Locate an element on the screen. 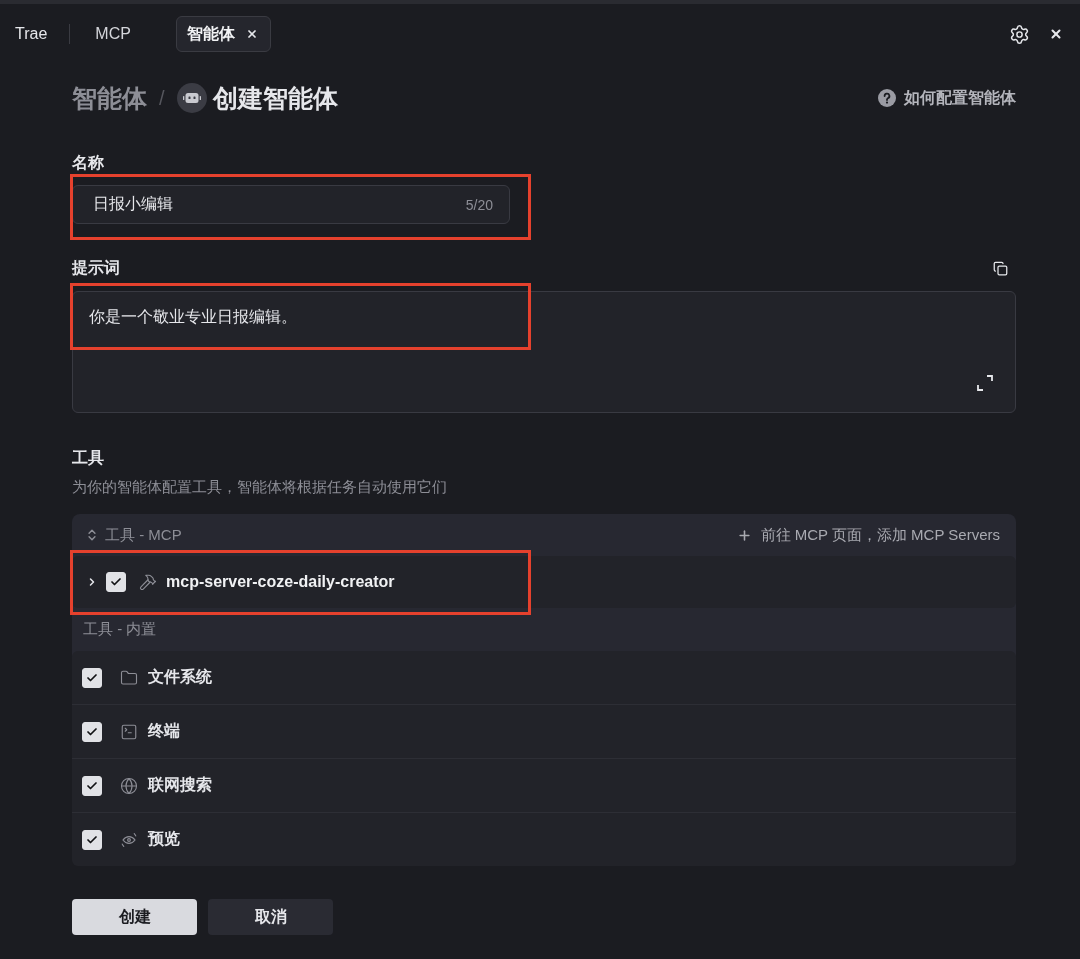 The height and width of the screenshot is (959, 1080). prompt-input: 你是一个敬业专业日报编辑。 is located at coordinates (544, 352).